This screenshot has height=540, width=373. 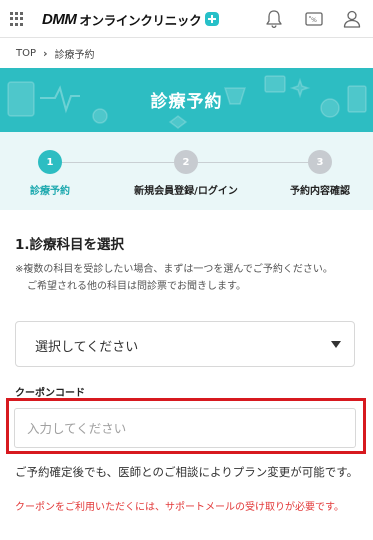 I want to click on coupon-ticket-icon: %, so click(x=314, y=19).